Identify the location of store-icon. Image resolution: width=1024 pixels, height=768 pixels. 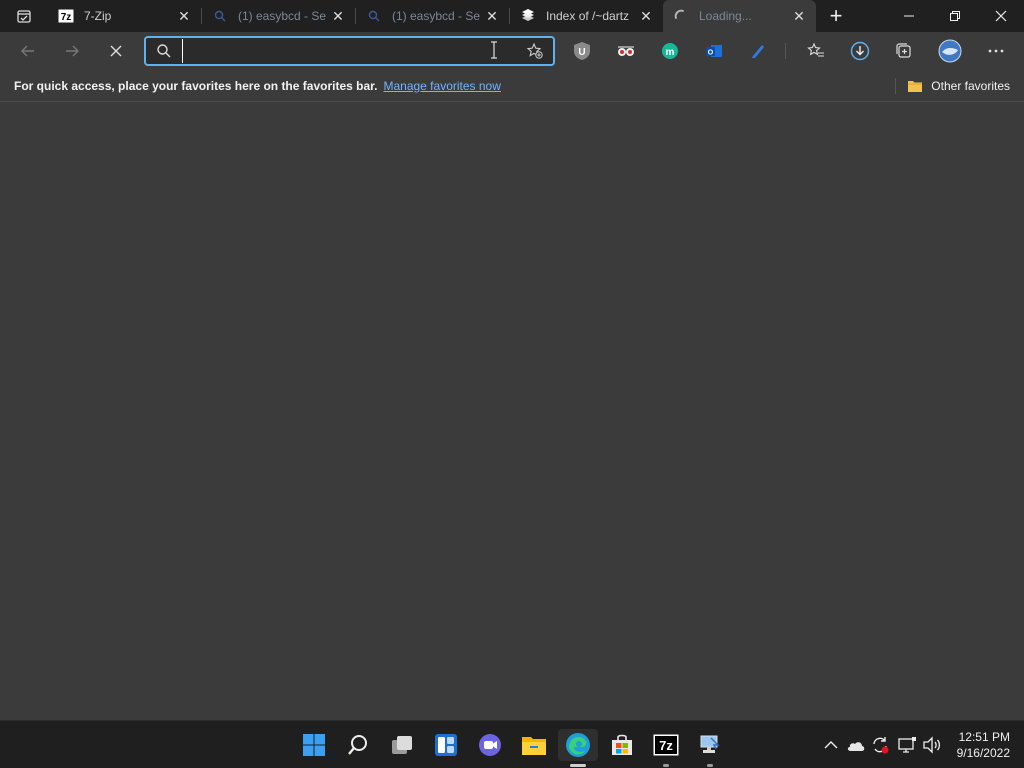
(622, 744).